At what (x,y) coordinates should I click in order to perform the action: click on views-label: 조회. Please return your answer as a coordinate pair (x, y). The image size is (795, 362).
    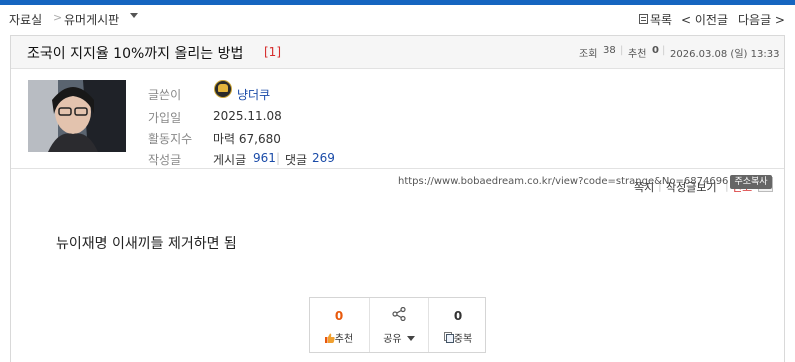
    Looking at the image, I should click on (588, 54).